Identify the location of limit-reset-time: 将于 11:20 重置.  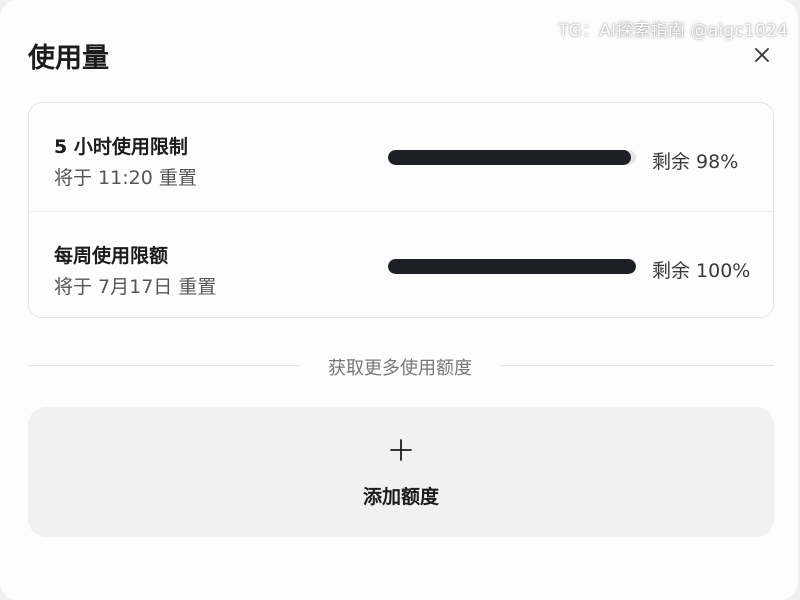
(125, 178).